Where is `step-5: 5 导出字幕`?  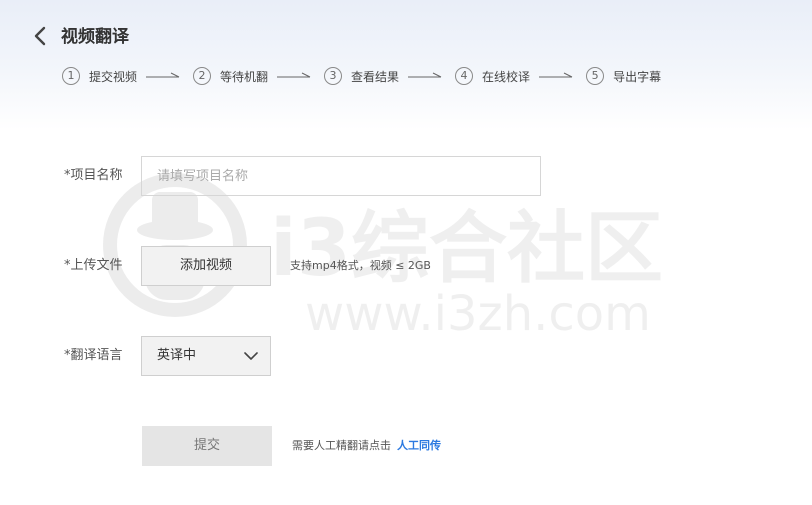 step-5: 5 导出字幕 is located at coordinates (623, 76).